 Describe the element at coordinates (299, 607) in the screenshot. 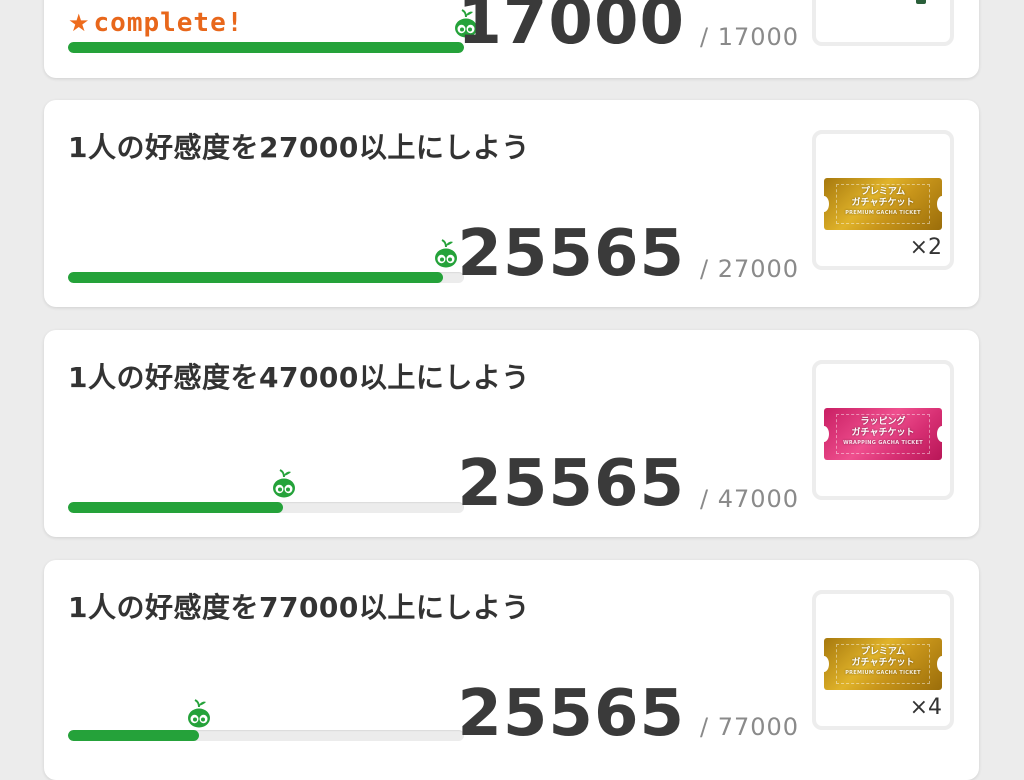

I see `mission-title: 1人の好感度を77000以上にしよう` at that location.